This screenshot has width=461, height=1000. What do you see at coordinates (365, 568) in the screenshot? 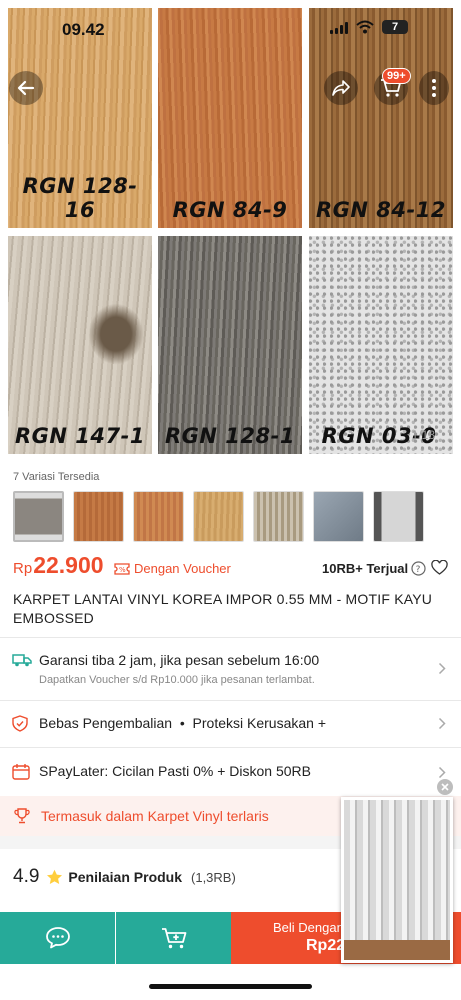
I see `sold-count: 10RB+ Terjual` at bounding box center [365, 568].